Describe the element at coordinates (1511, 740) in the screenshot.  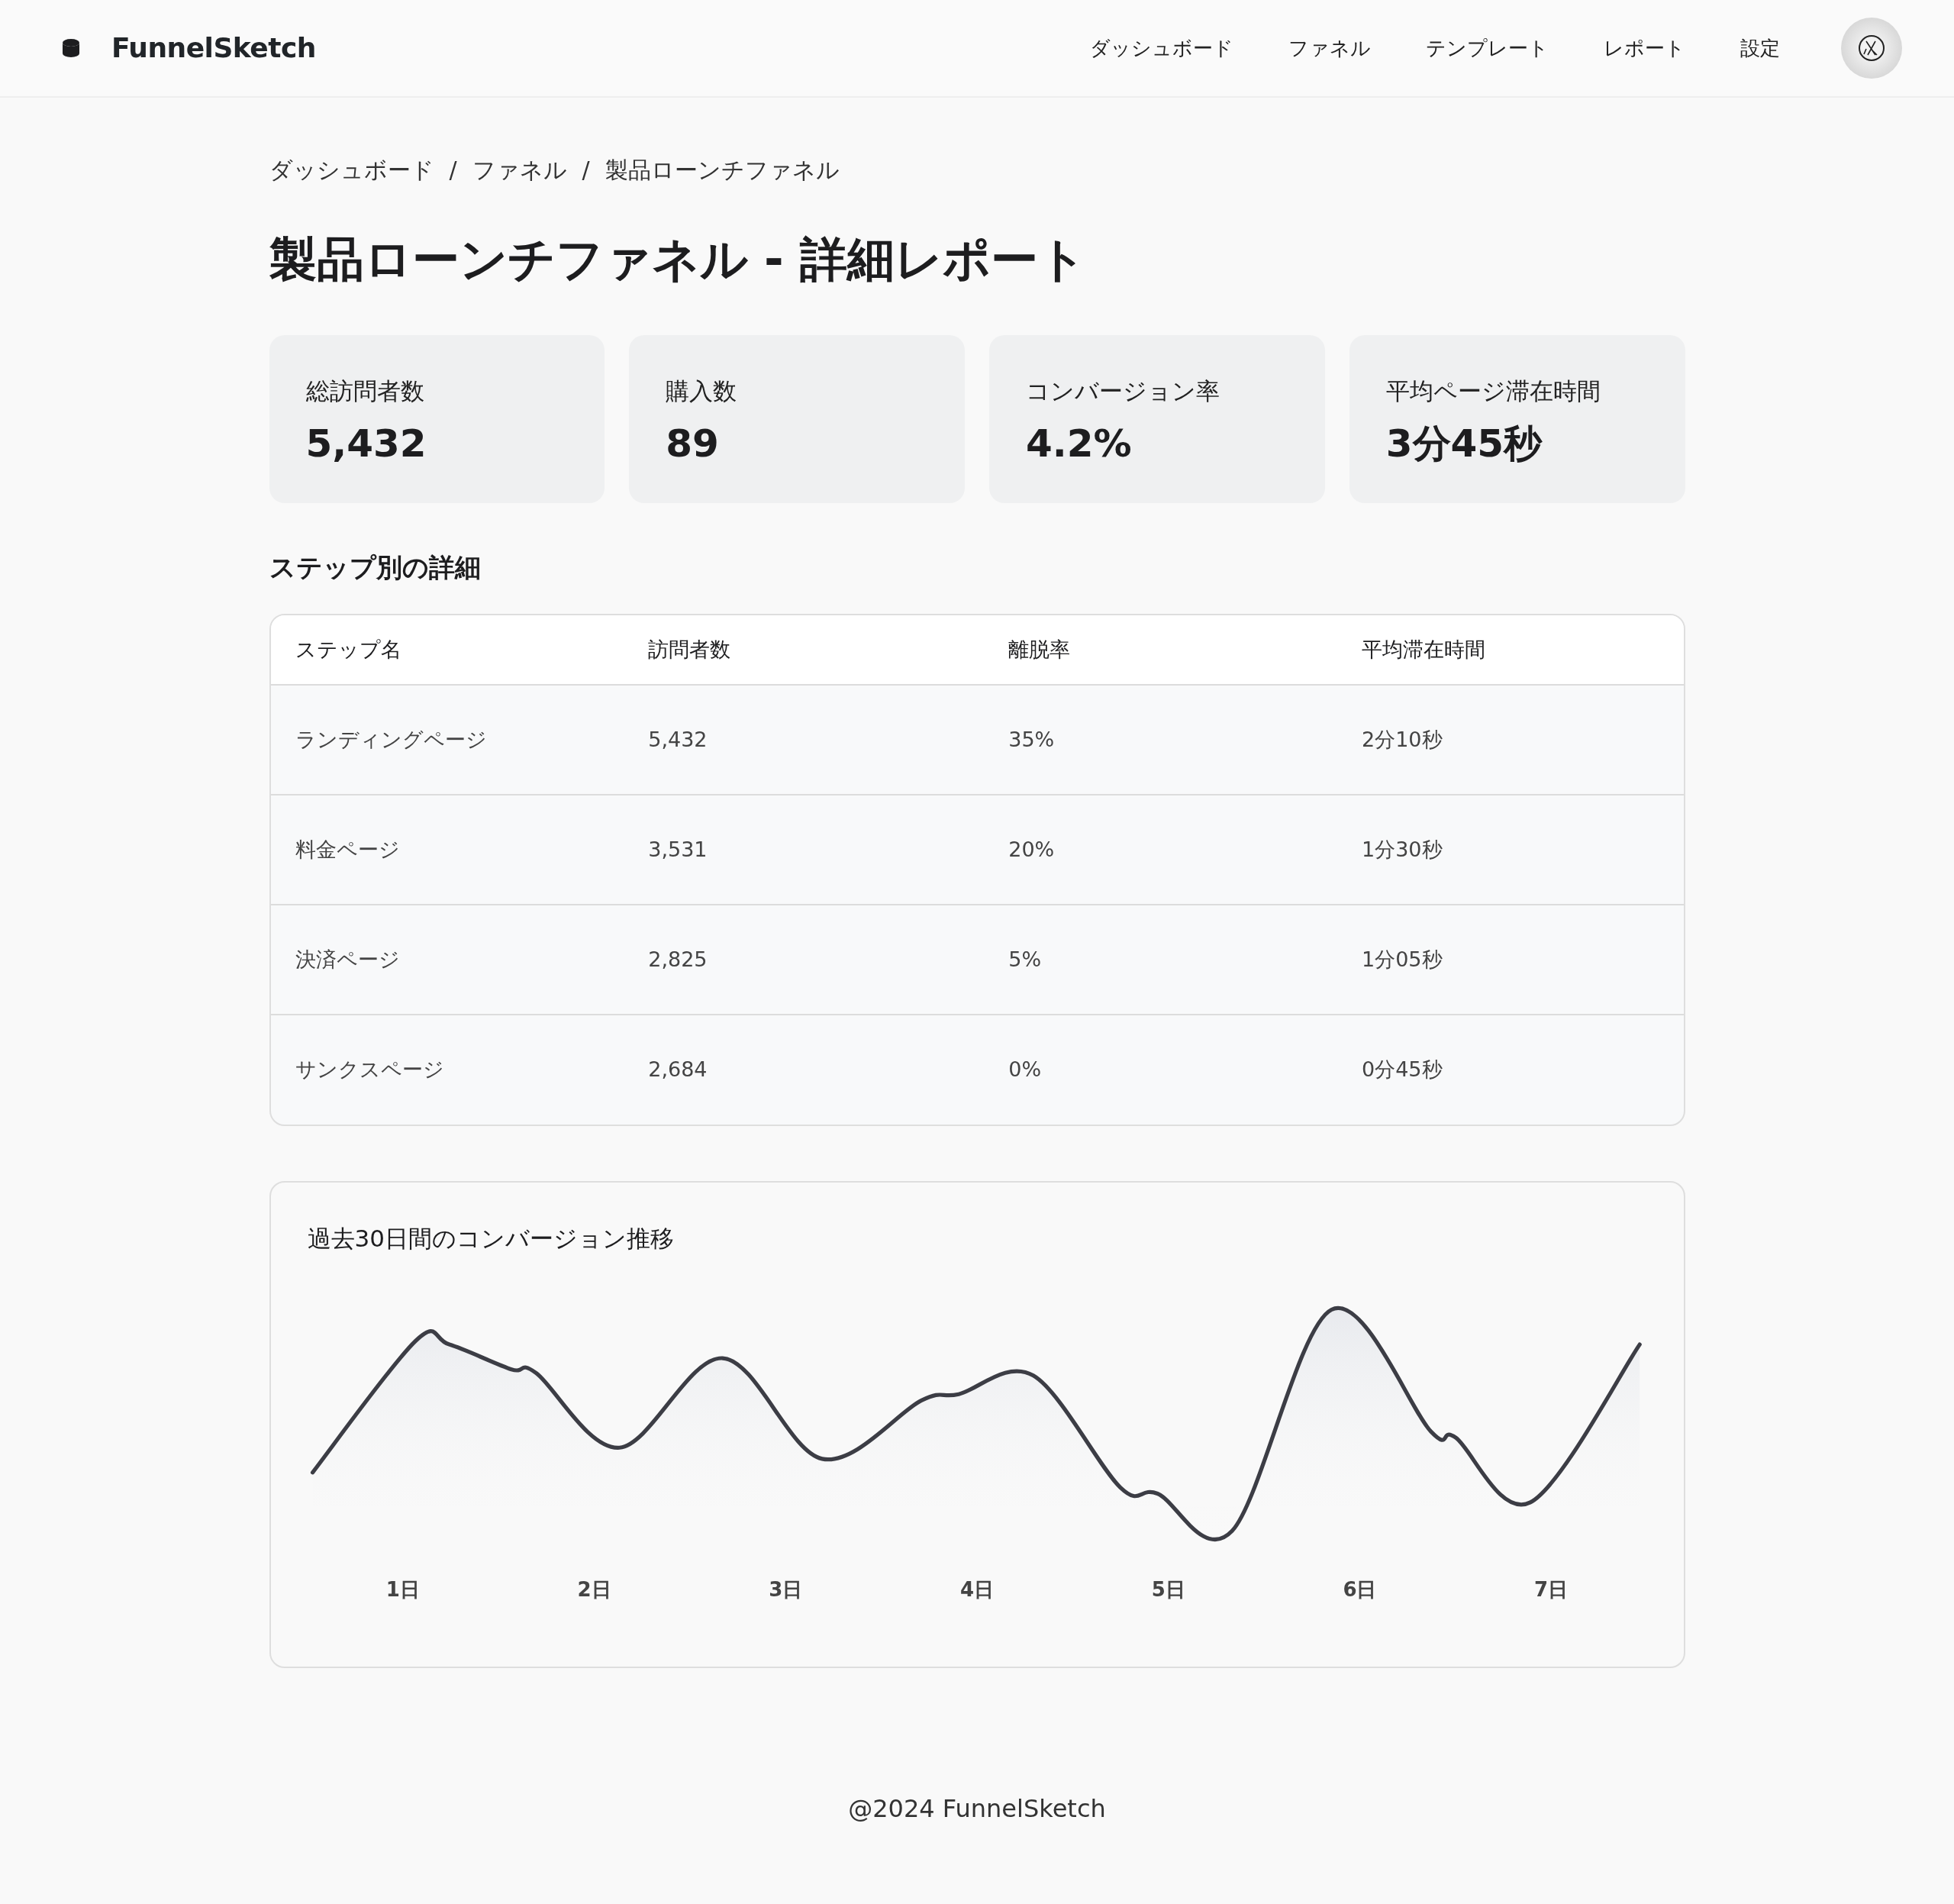
I see `table-cell: 2分10秒` at that location.